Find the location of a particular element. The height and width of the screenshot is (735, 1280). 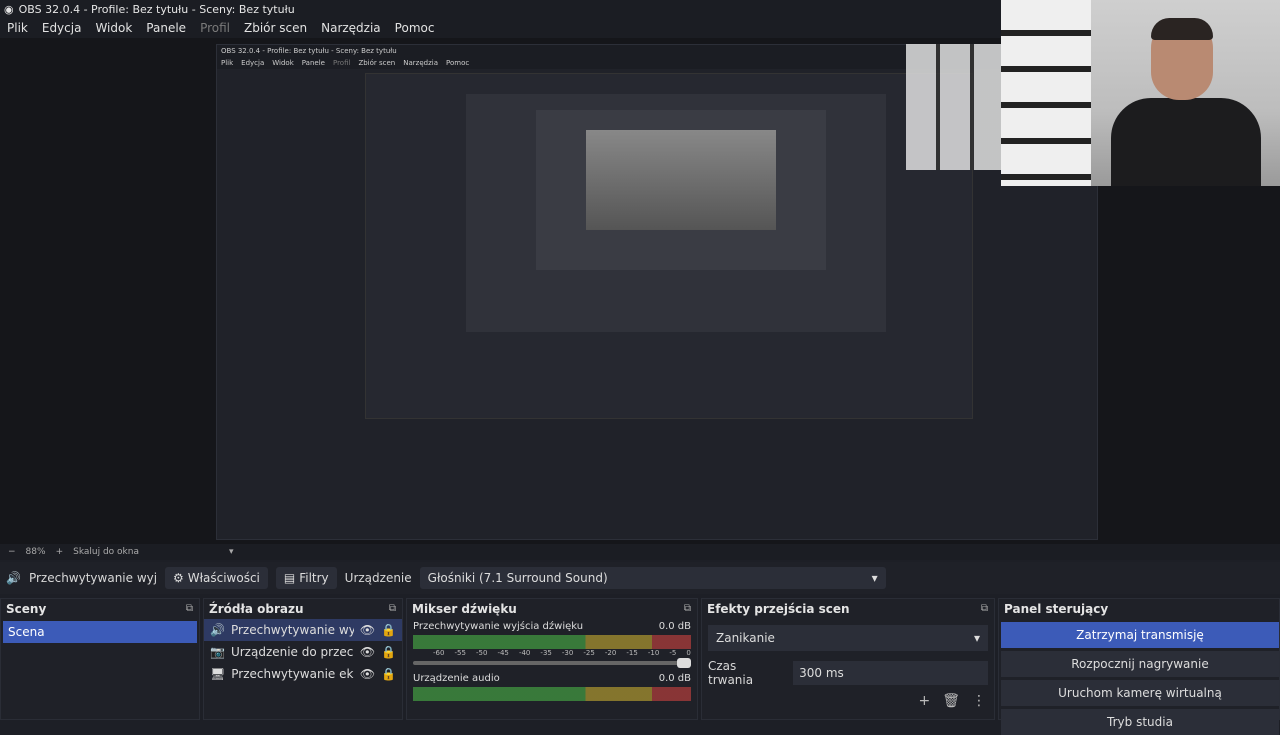

sources-title: Źródła obrazu is located at coordinates (256, 609).